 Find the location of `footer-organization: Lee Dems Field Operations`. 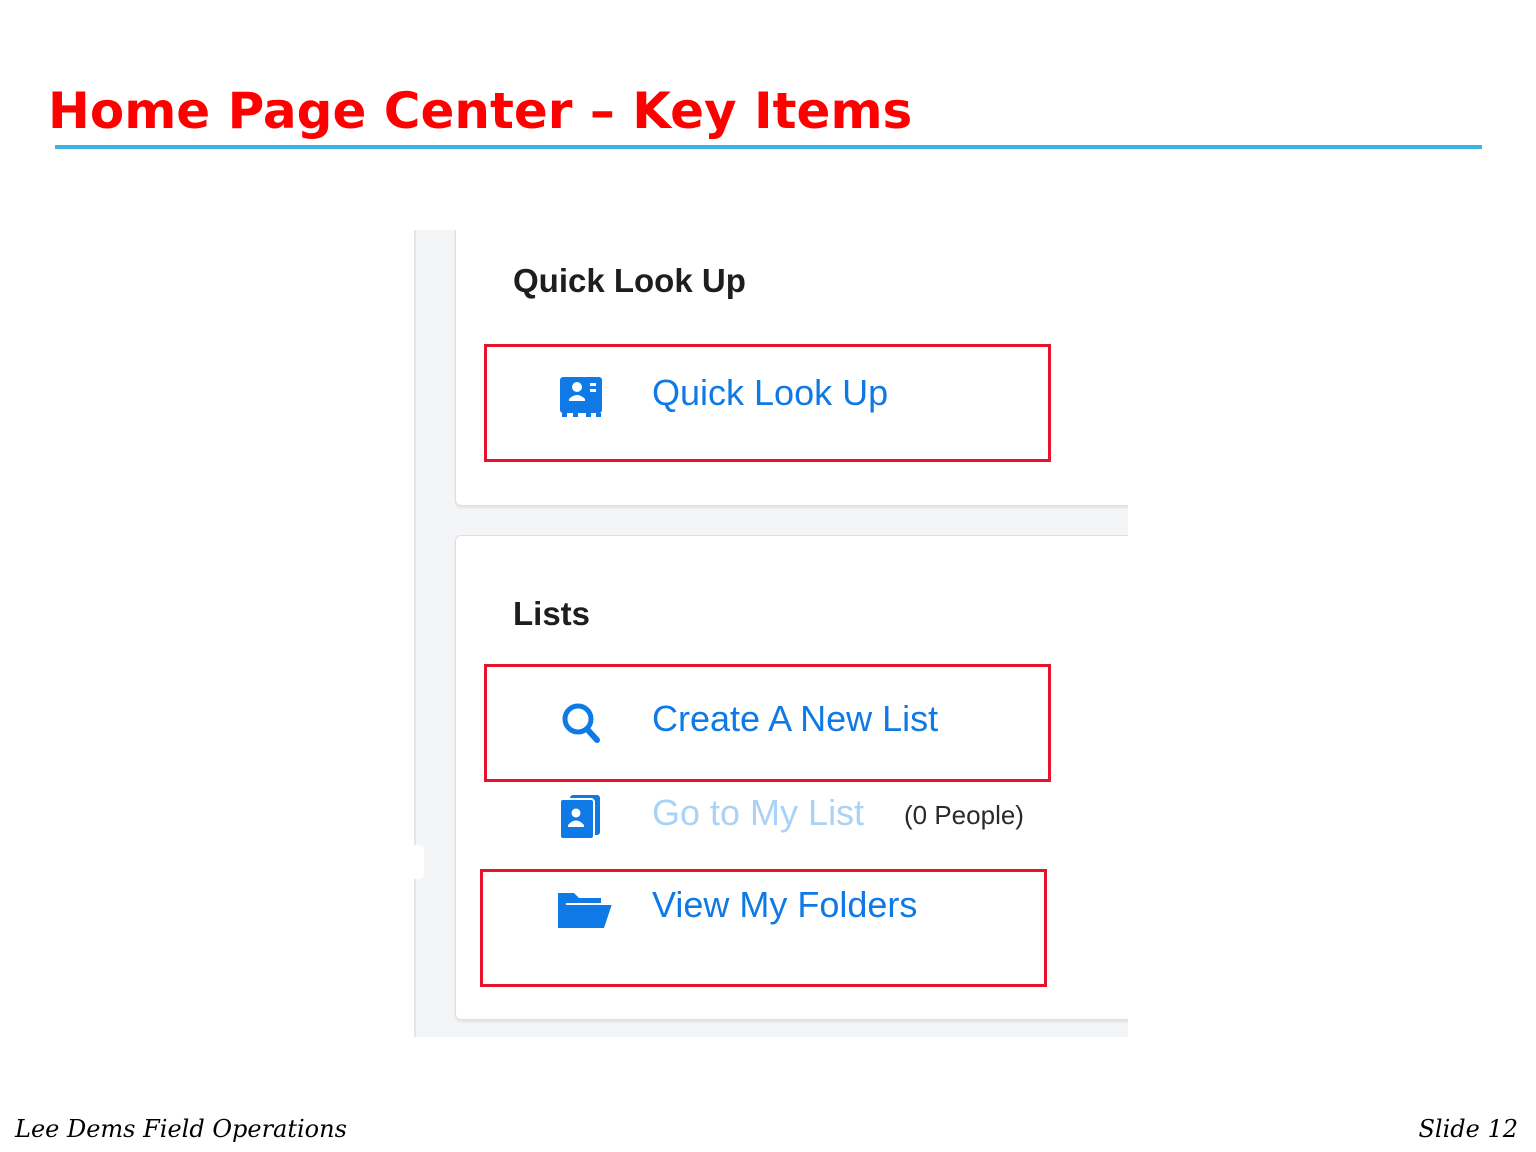

footer-organization: Lee Dems Field Operations is located at coordinates (181, 1129).